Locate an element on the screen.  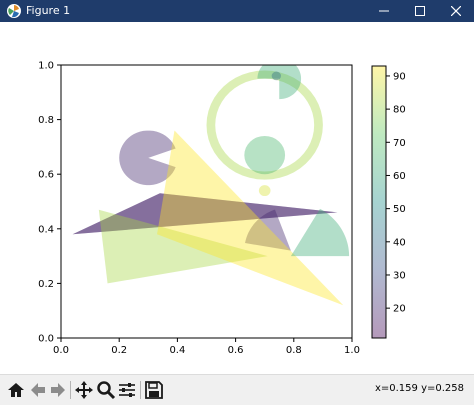
close-icon is located at coordinates (456, 11).